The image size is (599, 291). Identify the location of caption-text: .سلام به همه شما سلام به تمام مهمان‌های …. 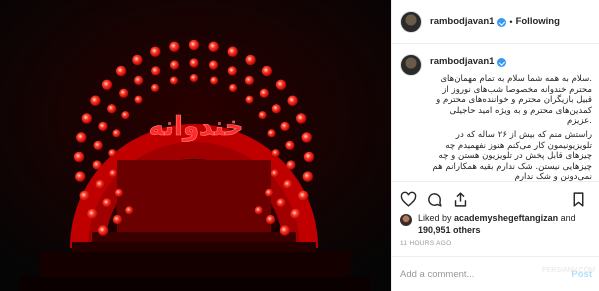
(496, 127).